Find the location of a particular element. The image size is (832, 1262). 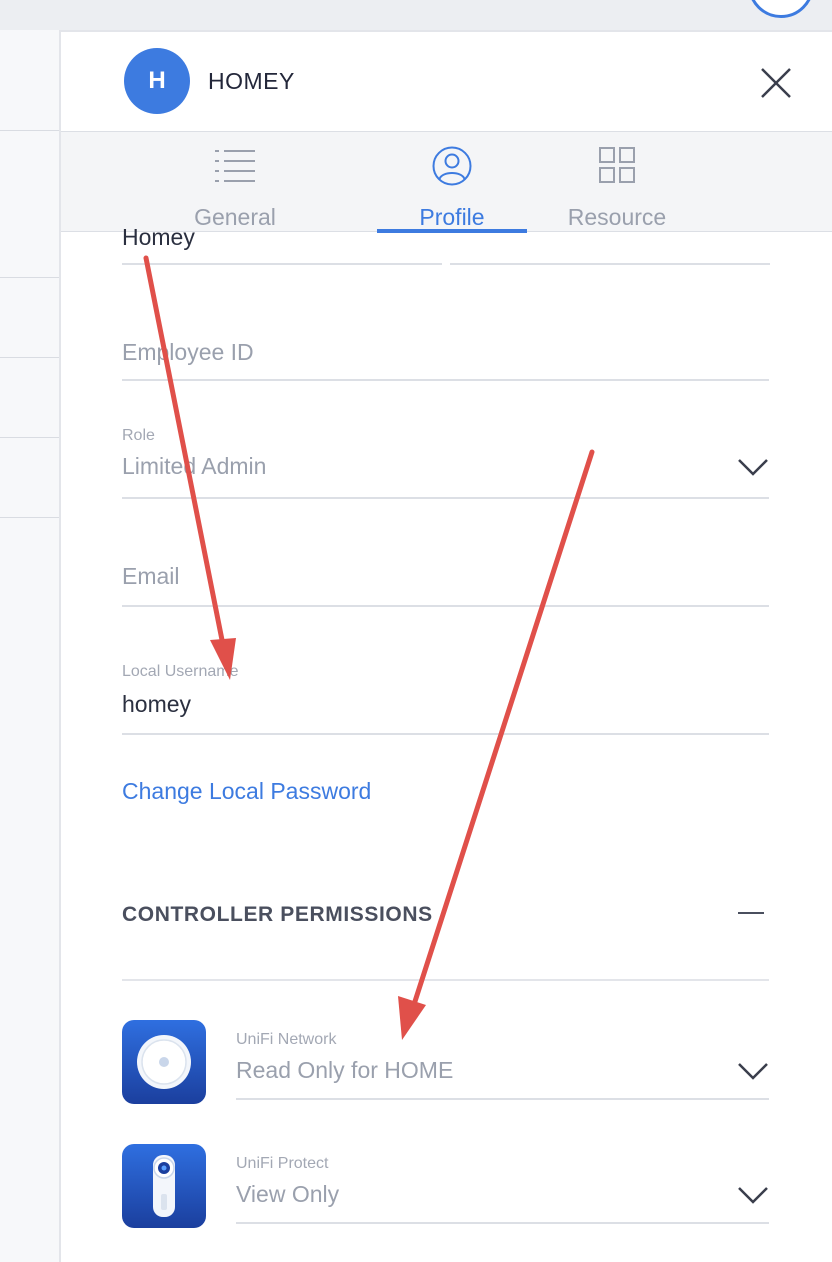

controller-permissions-heading: CONTROLLER PERMISSIONS is located at coordinates (277, 914).